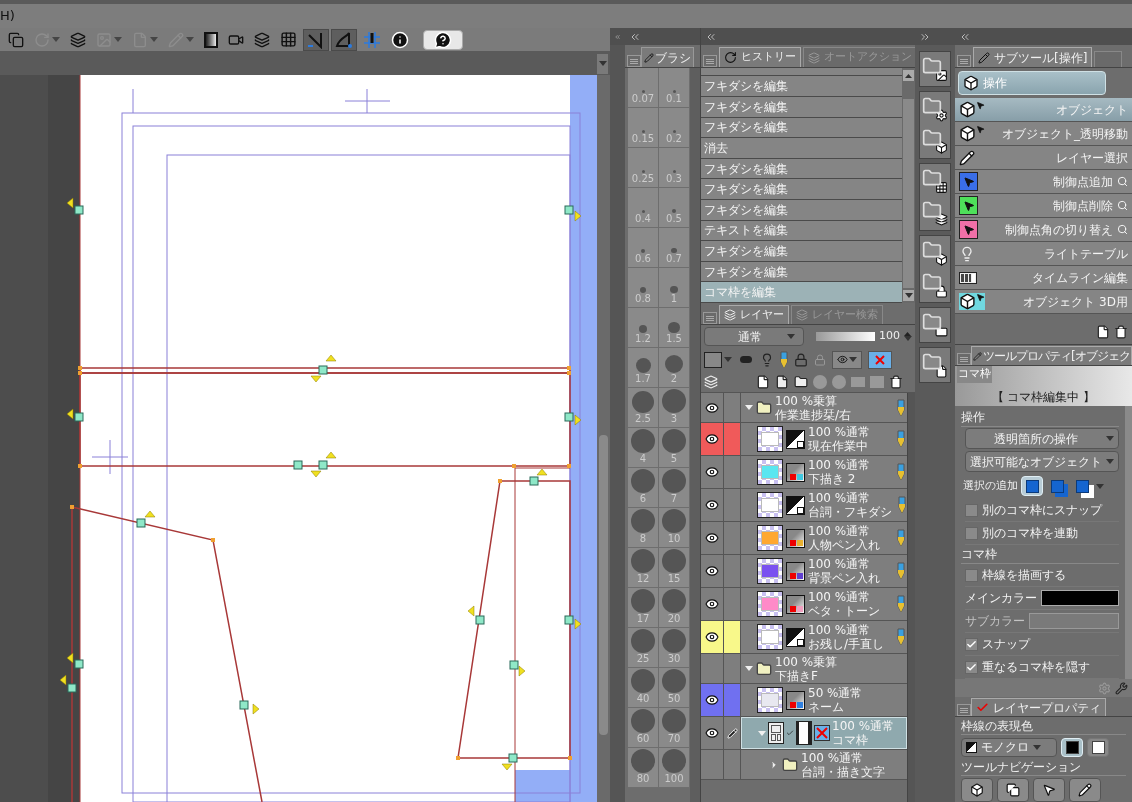 The height and width of the screenshot is (802, 1132). I want to click on help-button, so click(443, 39).